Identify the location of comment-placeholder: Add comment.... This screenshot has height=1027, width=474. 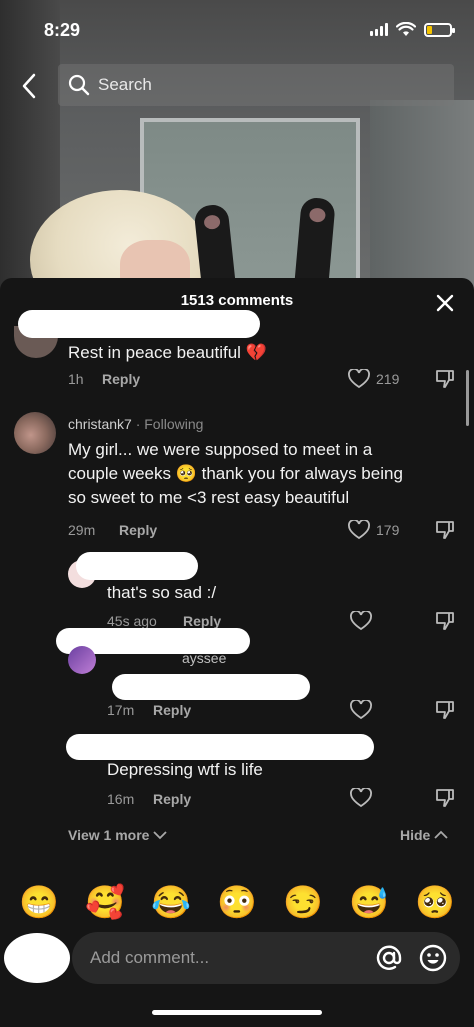
(150, 957).